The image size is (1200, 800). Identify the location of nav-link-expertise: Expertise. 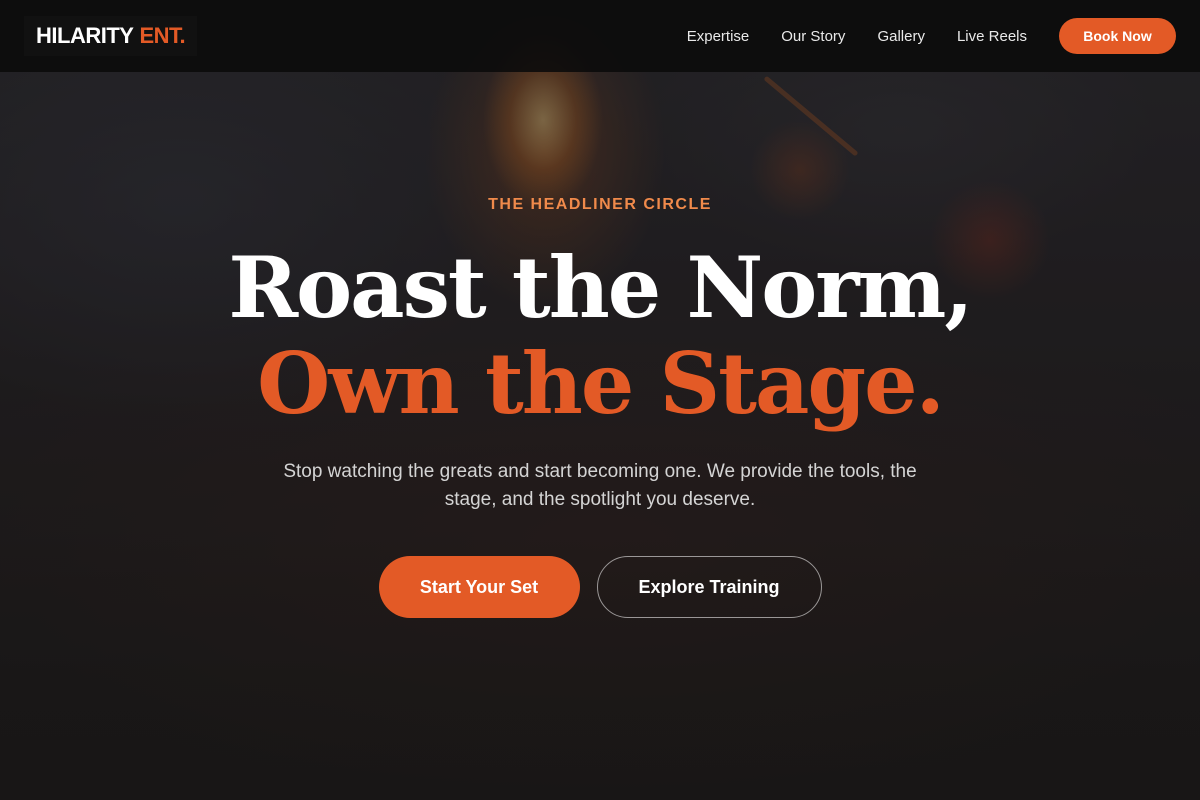
(718, 36).